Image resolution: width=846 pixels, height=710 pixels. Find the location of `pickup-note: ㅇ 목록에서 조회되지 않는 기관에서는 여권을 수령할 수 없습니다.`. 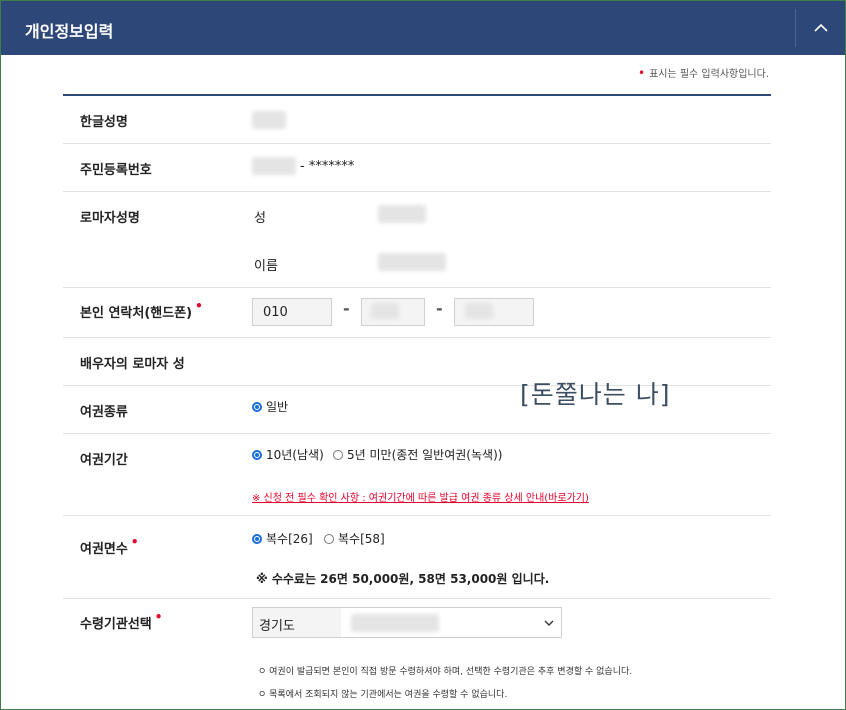

pickup-note: ㅇ 목록에서 조회되지 않는 기관에서는 여권을 수령할 수 없습니다. is located at coordinates (383, 695).